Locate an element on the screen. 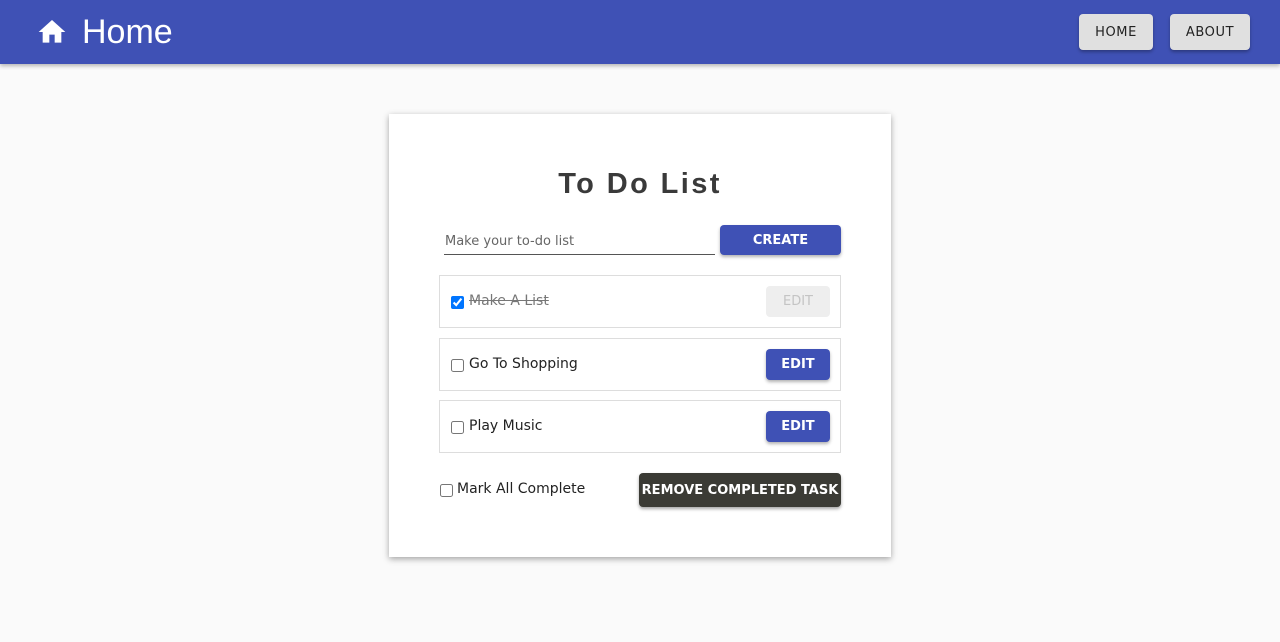 The image size is (1280, 642). task-label: Go To Shopping is located at coordinates (523, 364).